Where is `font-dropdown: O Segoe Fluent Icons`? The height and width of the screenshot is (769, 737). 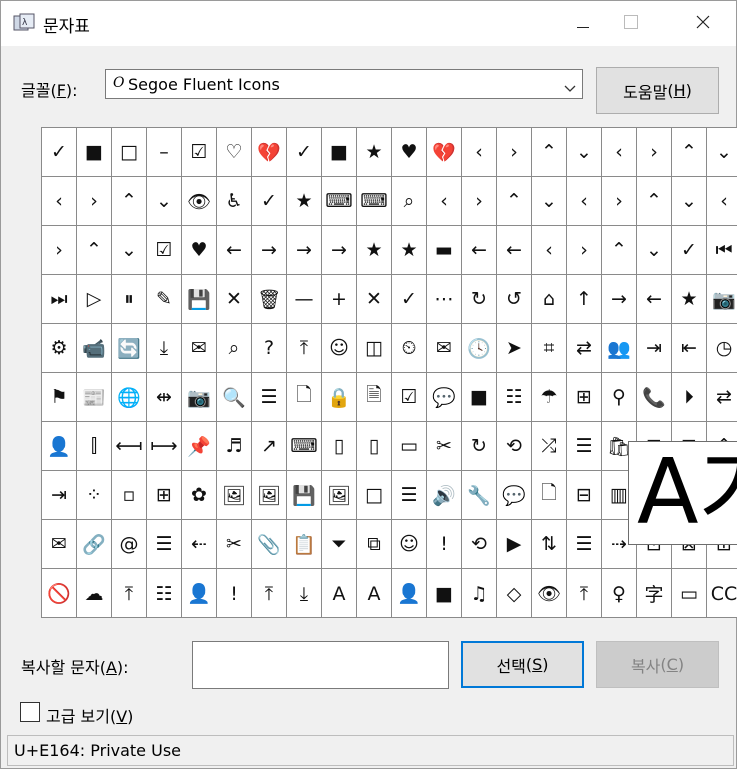
font-dropdown: O Segoe Fluent Icons is located at coordinates (344, 84).